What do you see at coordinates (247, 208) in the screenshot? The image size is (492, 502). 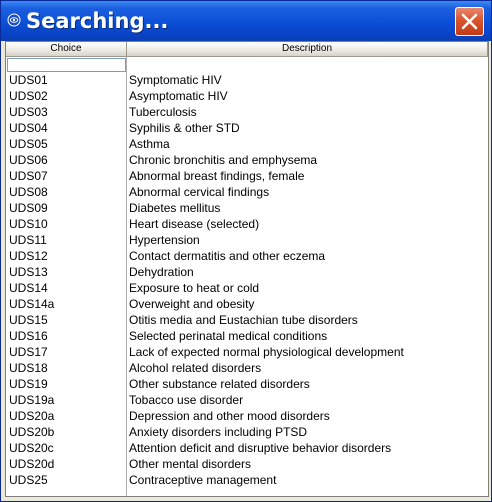 I see `table-row: UDS09 Diabetes mellitus` at bounding box center [247, 208].